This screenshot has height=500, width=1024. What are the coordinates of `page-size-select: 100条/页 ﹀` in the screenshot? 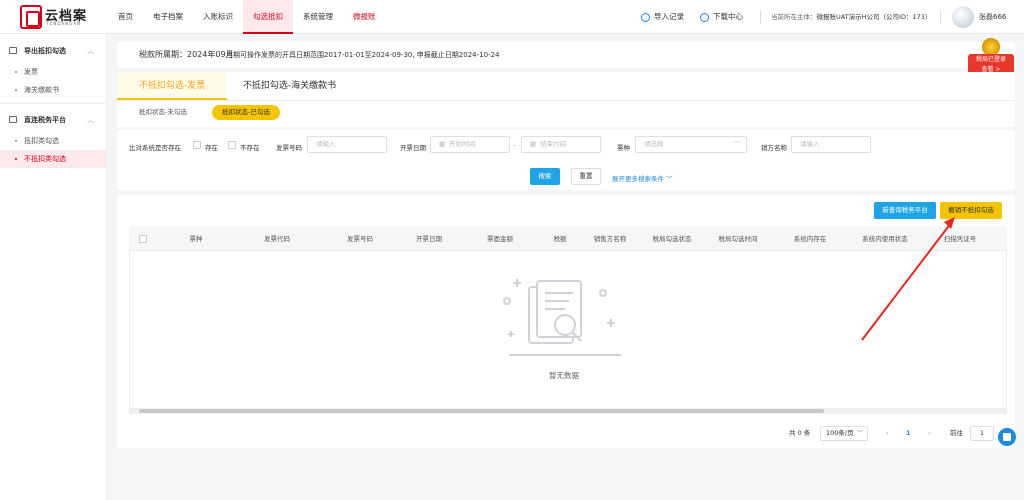 It's located at (844, 433).